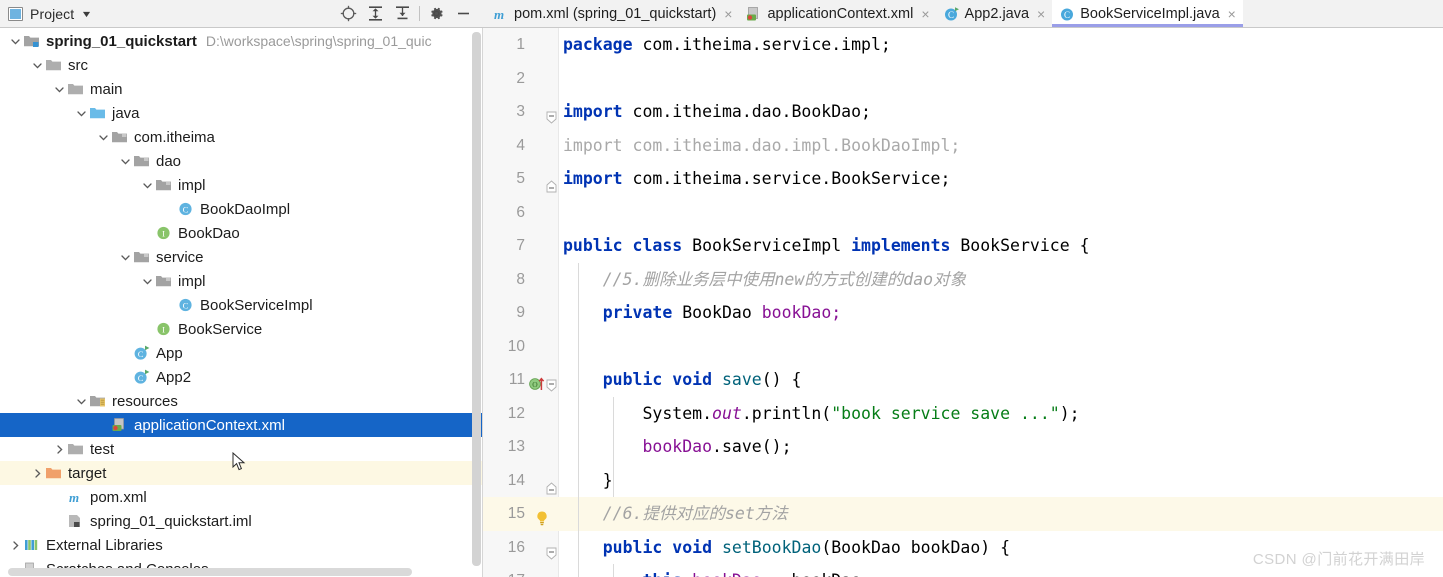 The height and width of the screenshot is (577, 1443). What do you see at coordinates (963, 45) in the screenshot?
I see `code-line: 1 package com.itheima.service.impl;` at bounding box center [963, 45].